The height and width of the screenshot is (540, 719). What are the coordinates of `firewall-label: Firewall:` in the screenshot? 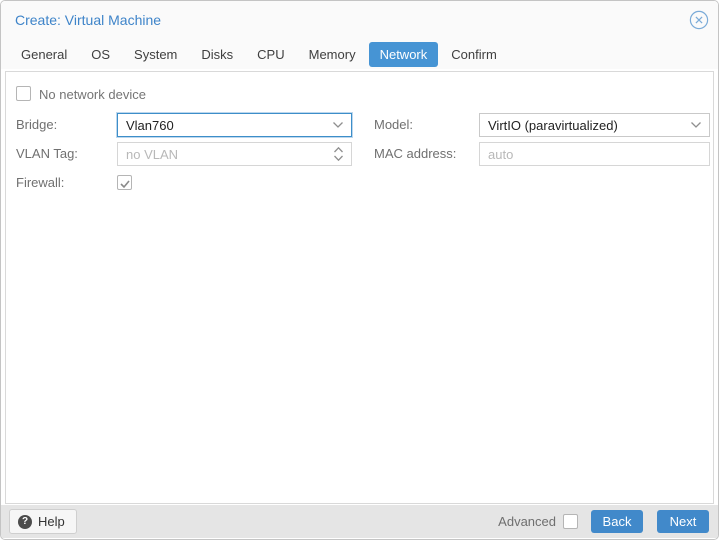 It's located at (40, 182).